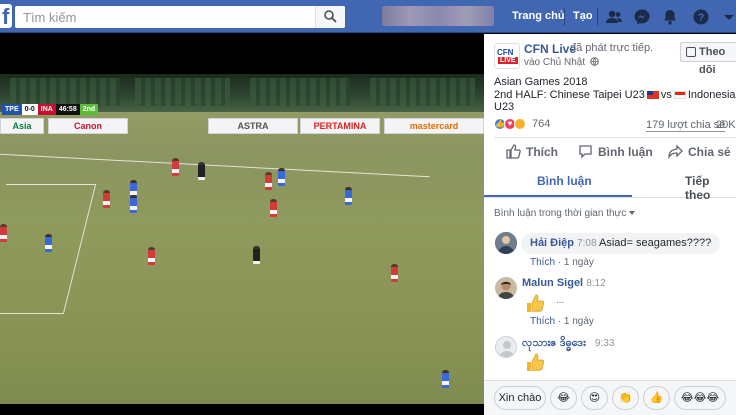 The image size is (736, 415). I want to click on chevron-down-icon, so click(632, 213).